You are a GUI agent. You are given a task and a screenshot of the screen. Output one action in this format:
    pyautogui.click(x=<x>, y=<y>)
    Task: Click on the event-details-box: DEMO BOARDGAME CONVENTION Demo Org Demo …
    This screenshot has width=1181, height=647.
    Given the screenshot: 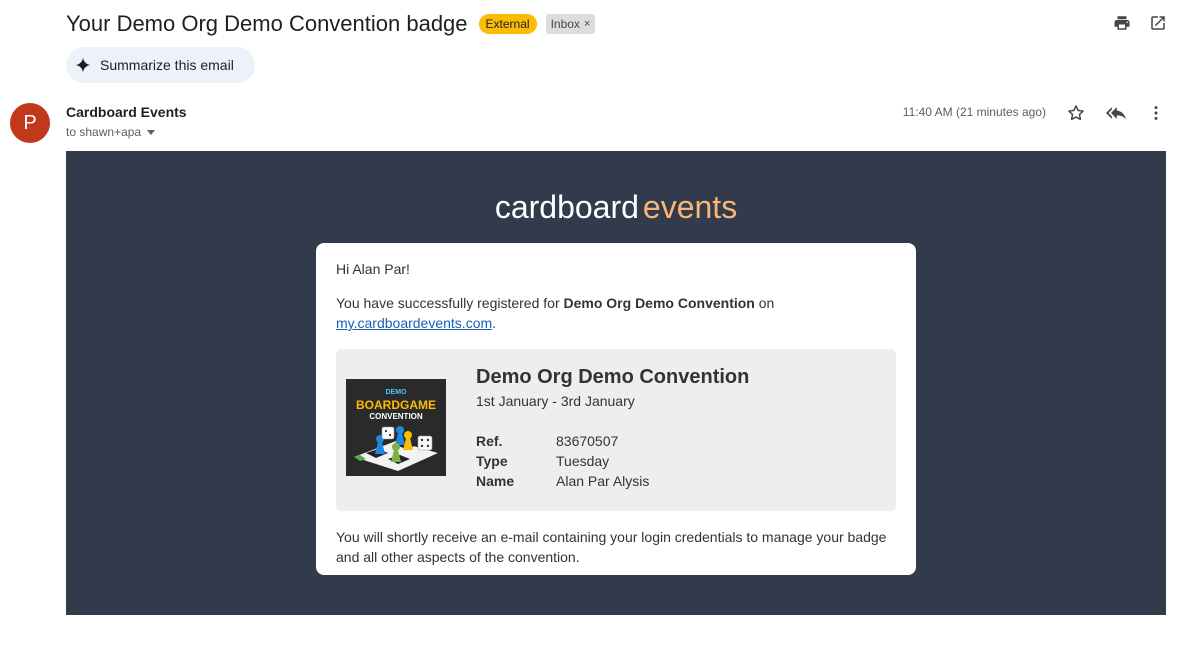 What is the action you would take?
    pyautogui.click(x=616, y=430)
    